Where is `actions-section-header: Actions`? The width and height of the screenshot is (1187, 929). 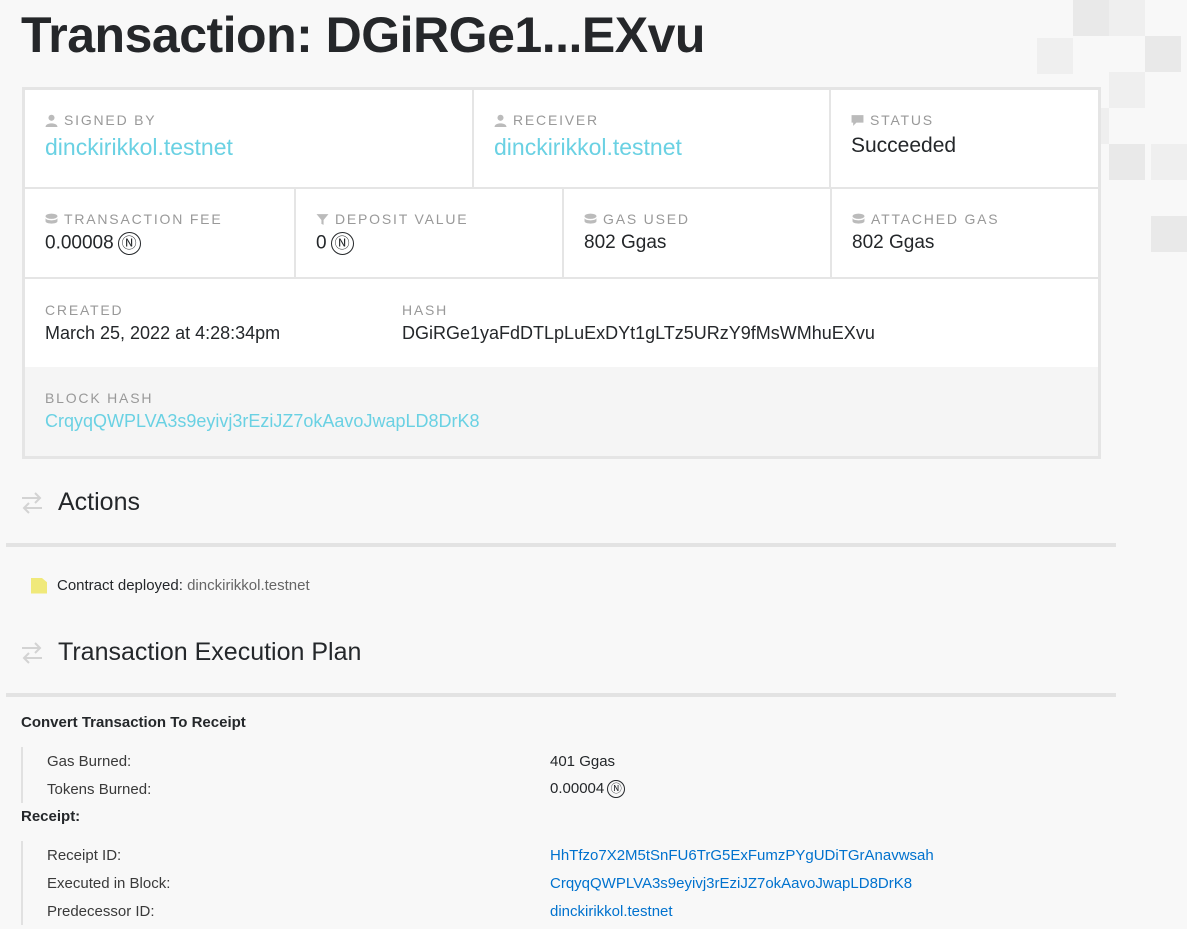
actions-section-header: Actions is located at coordinates (80, 502).